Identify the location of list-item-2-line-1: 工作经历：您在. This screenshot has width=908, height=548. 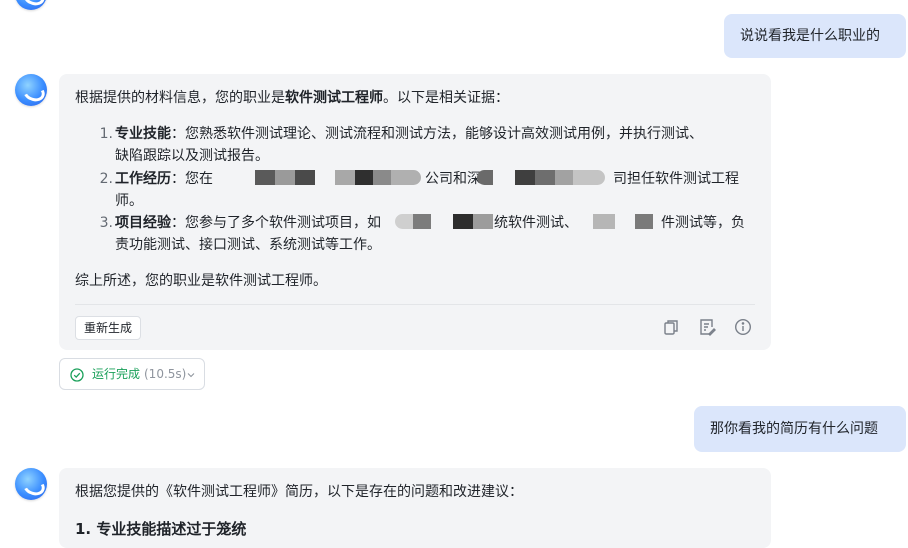
(164, 179).